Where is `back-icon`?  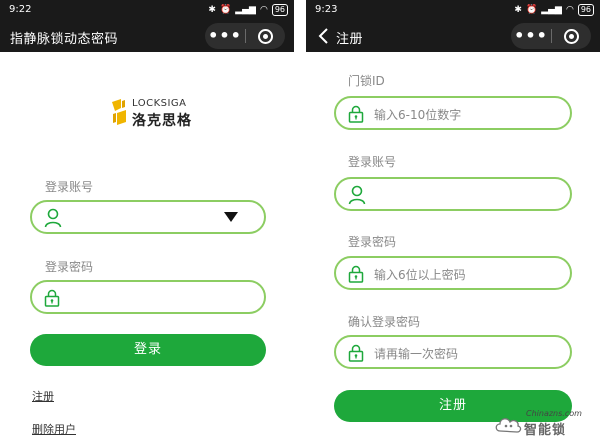 back-icon is located at coordinates (324, 36).